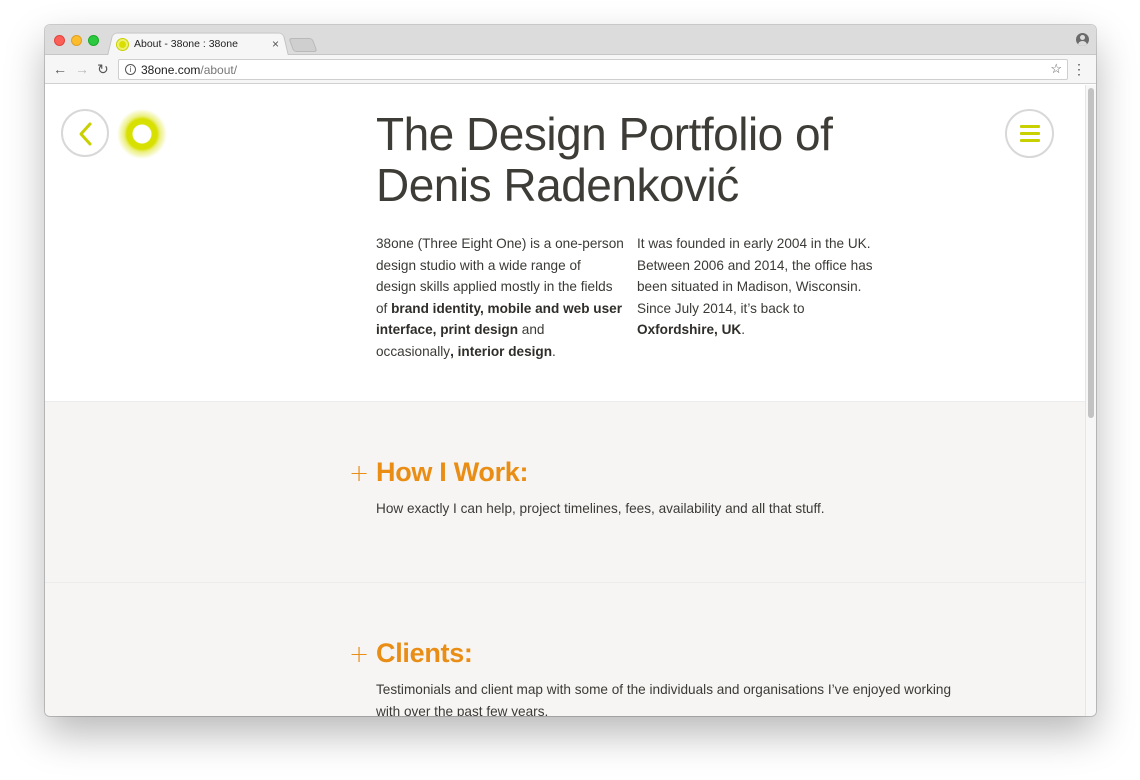 The image size is (1140, 780). What do you see at coordinates (570, 40) in the screenshot?
I see `tab-bar: About - 38one : 38one ×` at bounding box center [570, 40].